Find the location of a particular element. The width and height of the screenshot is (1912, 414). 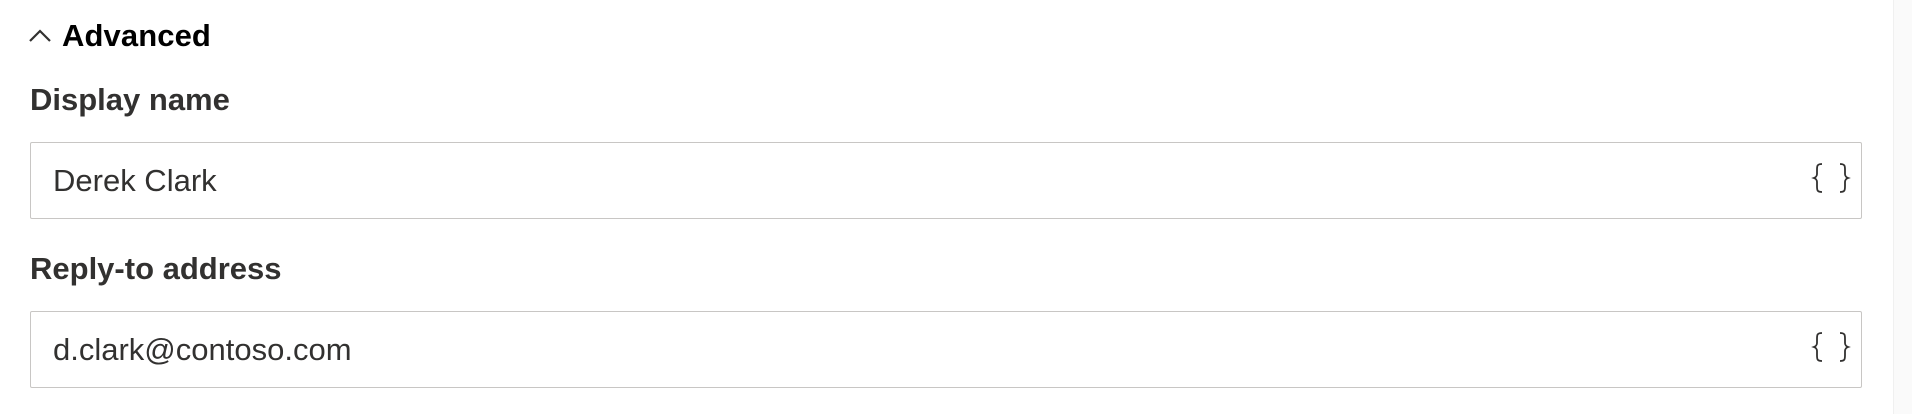

advanced-section-toggle: Advanced is located at coordinates (119, 36).